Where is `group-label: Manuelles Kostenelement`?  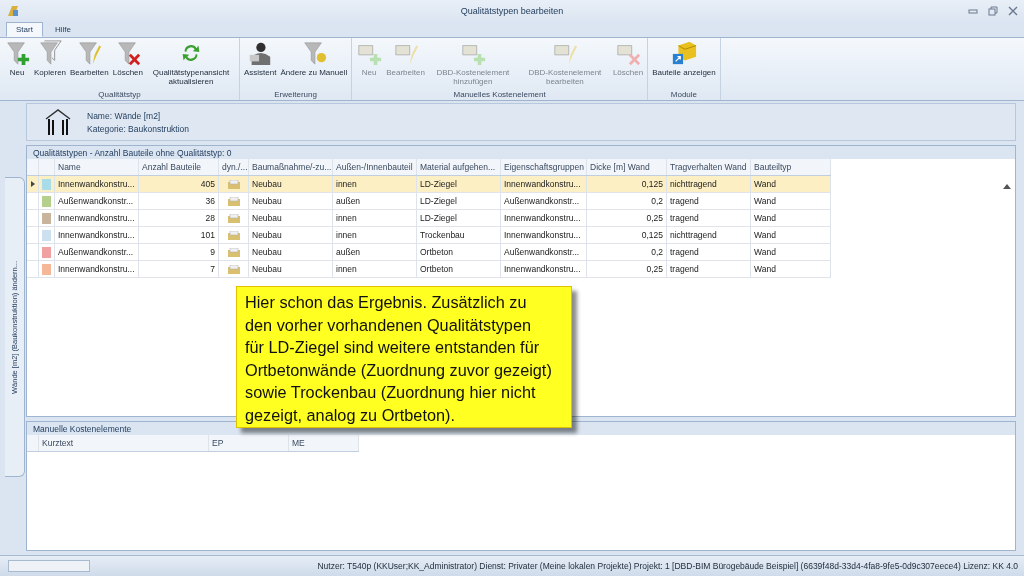 group-label: Manuelles Kostenelement is located at coordinates (499, 95).